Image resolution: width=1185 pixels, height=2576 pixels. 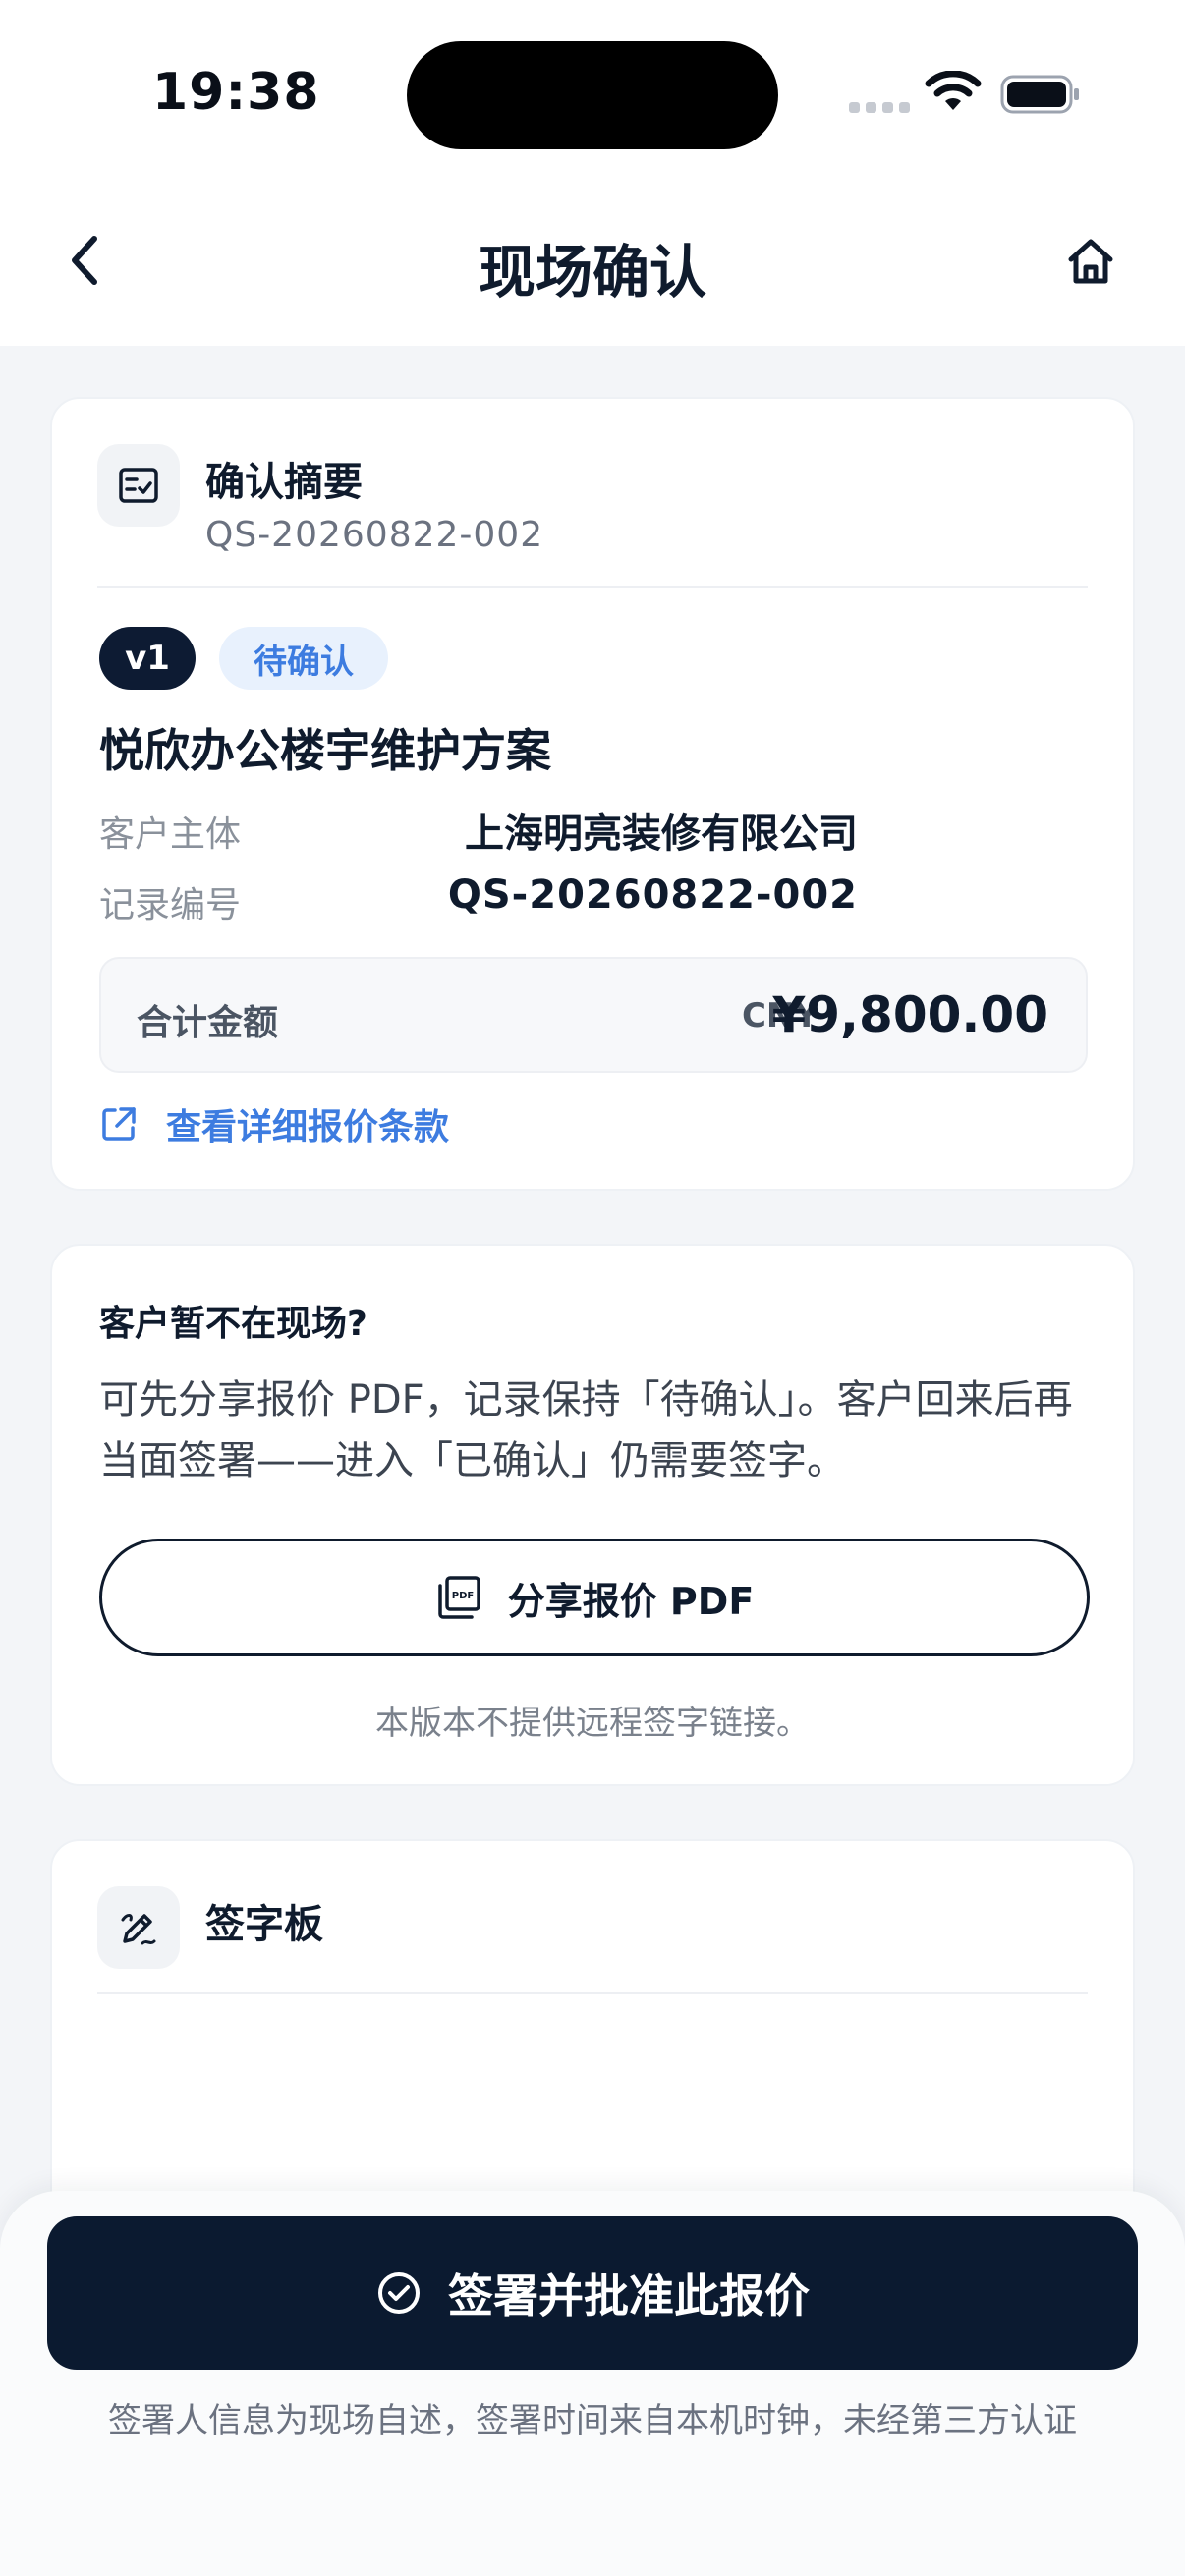 What do you see at coordinates (264, 1924) in the screenshot?
I see `signature-title: 签字板` at bounding box center [264, 1924].